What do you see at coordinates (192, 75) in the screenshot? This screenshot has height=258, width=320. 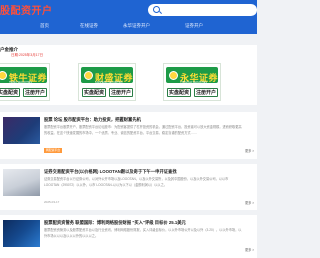 I see `broker-banner: 永华证券 YONGHUA SECURITIES` at bounding box center [192, 75].